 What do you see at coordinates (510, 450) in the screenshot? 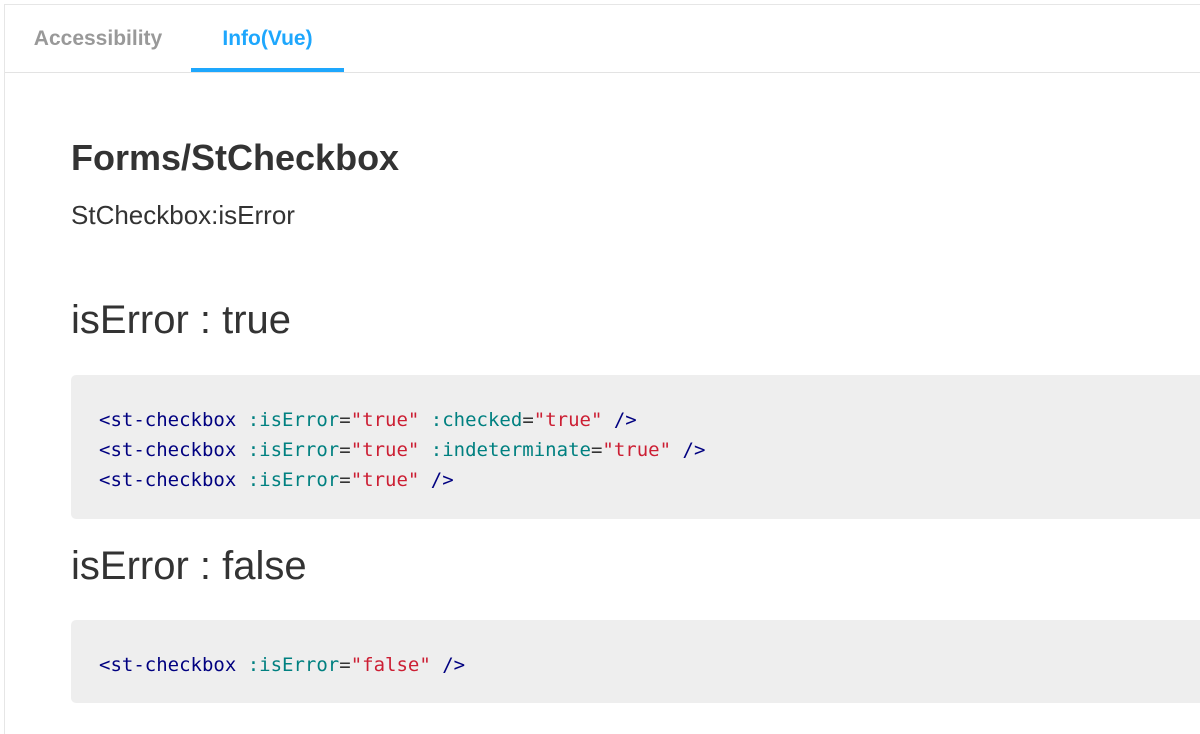
I see `code-attr: :indeterminate` at bounding box center [510, 450].